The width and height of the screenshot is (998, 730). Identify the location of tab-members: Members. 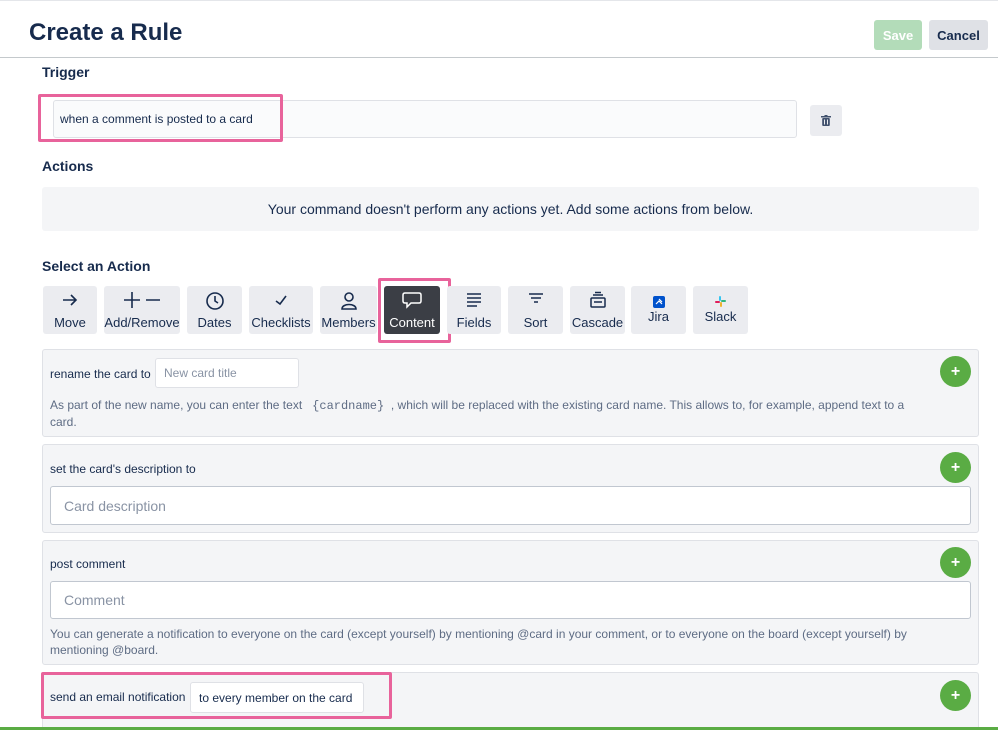
(348, 310).